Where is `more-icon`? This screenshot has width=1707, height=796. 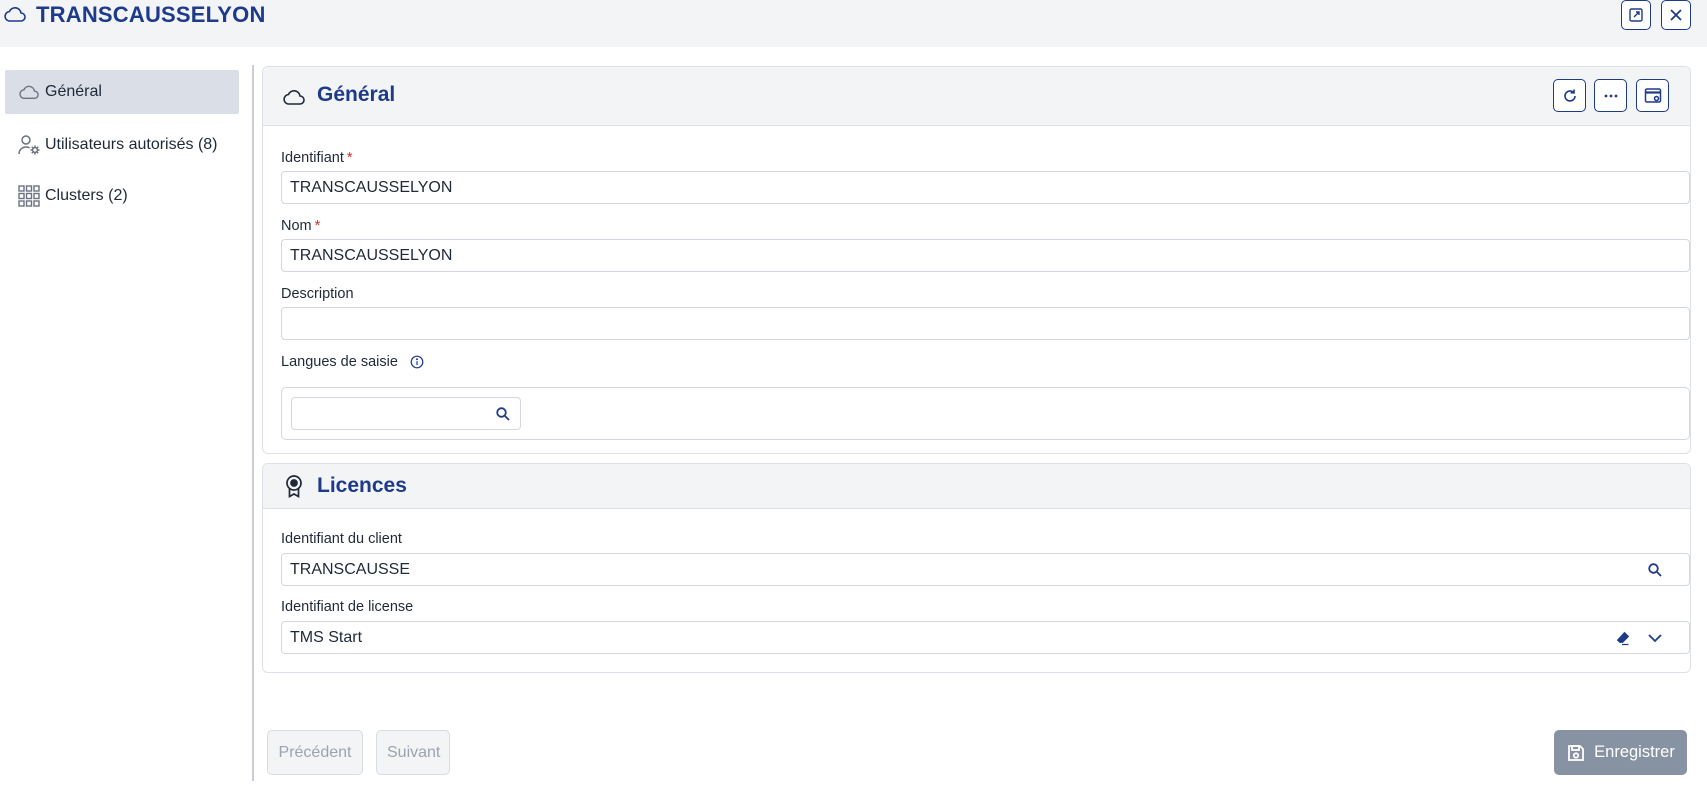 more-icon is located at coordinates (1610, 95).